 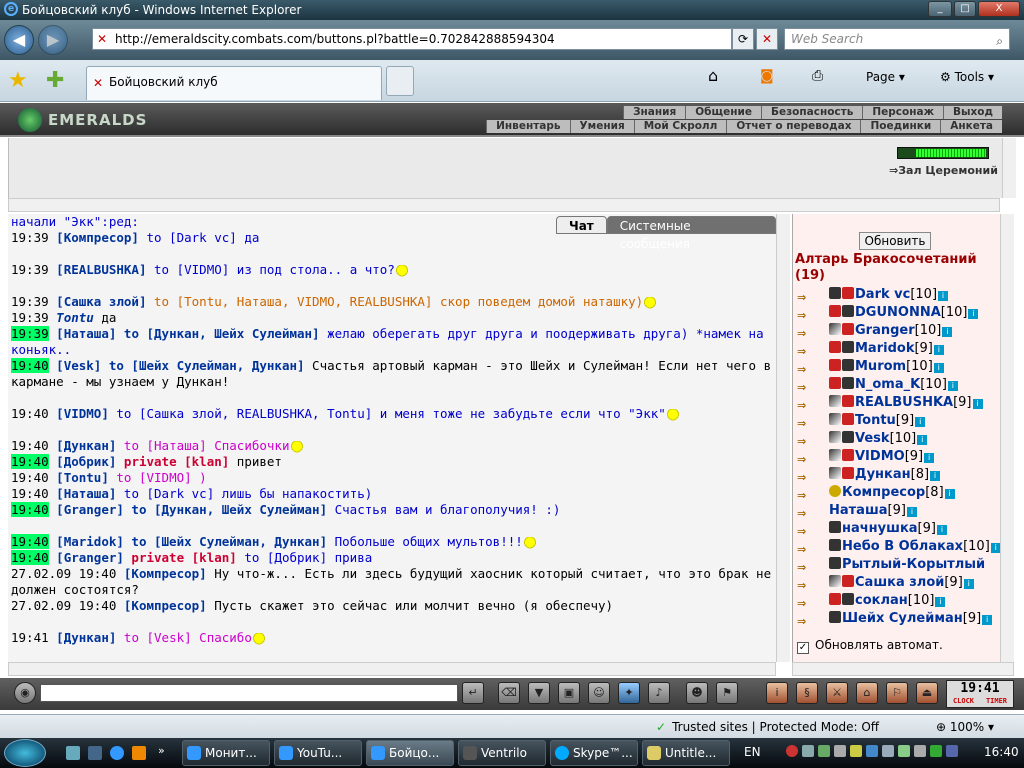 I want to click on user-name: Tontu, so click(x=875, y=420).